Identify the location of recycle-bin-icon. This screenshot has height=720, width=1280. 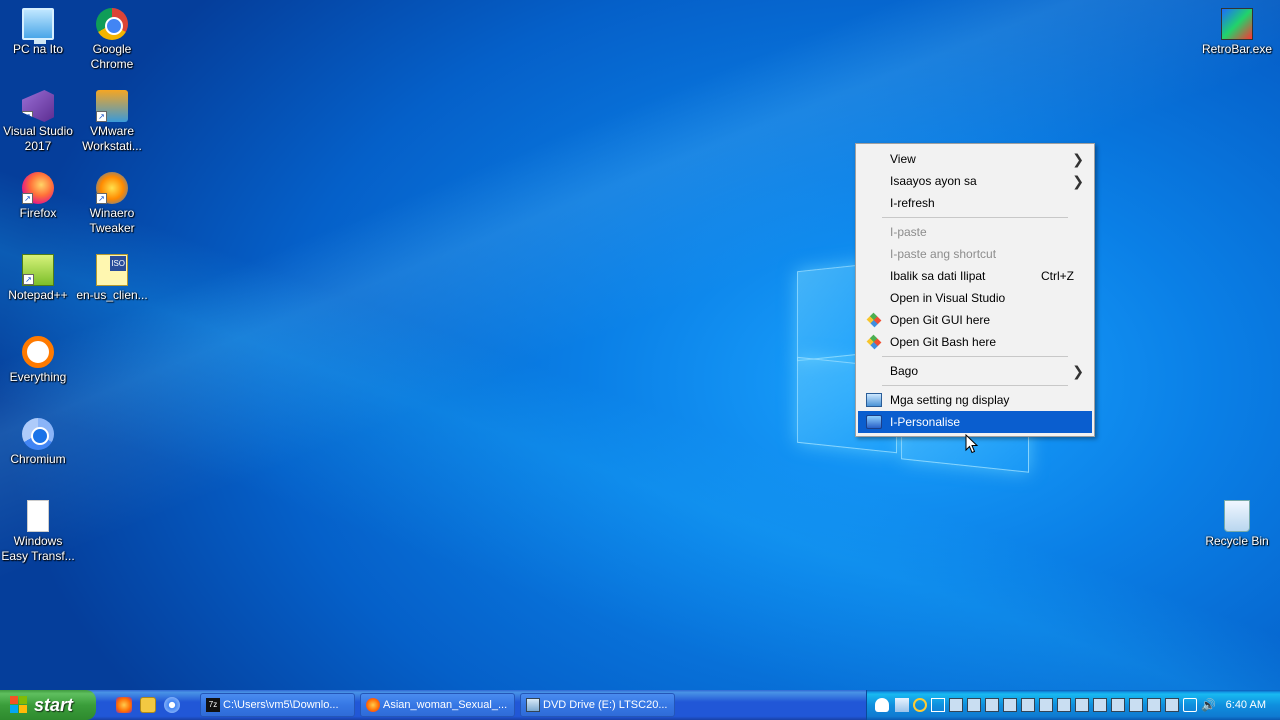
(1237, 516).